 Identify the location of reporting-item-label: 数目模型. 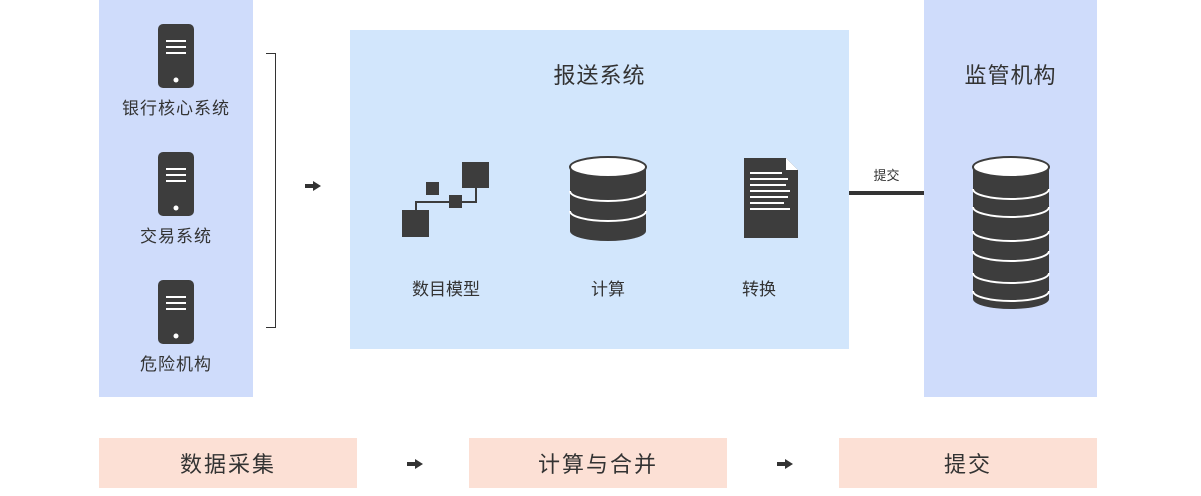
(446, 290).